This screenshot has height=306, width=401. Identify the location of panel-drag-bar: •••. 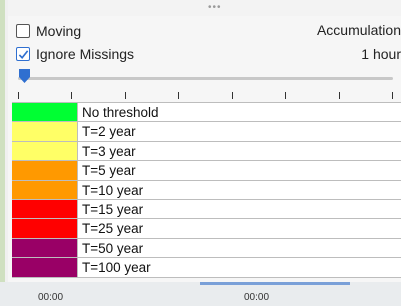
(204, 8).